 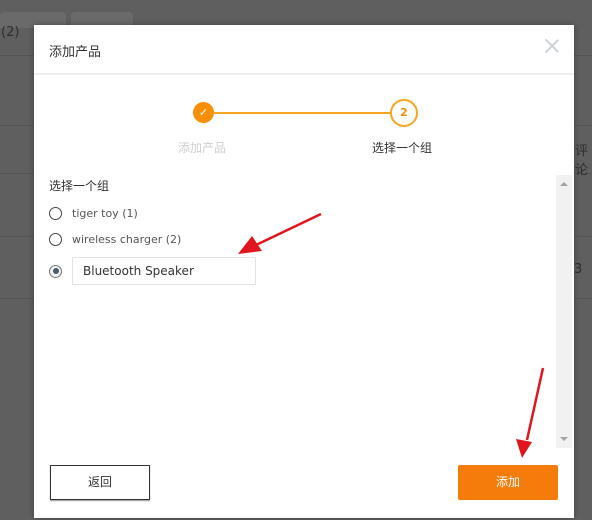 What do you see at coordinates (164, 271) in the screenshot?
I see `new-group-name-input` at bounding box center [164, 271].